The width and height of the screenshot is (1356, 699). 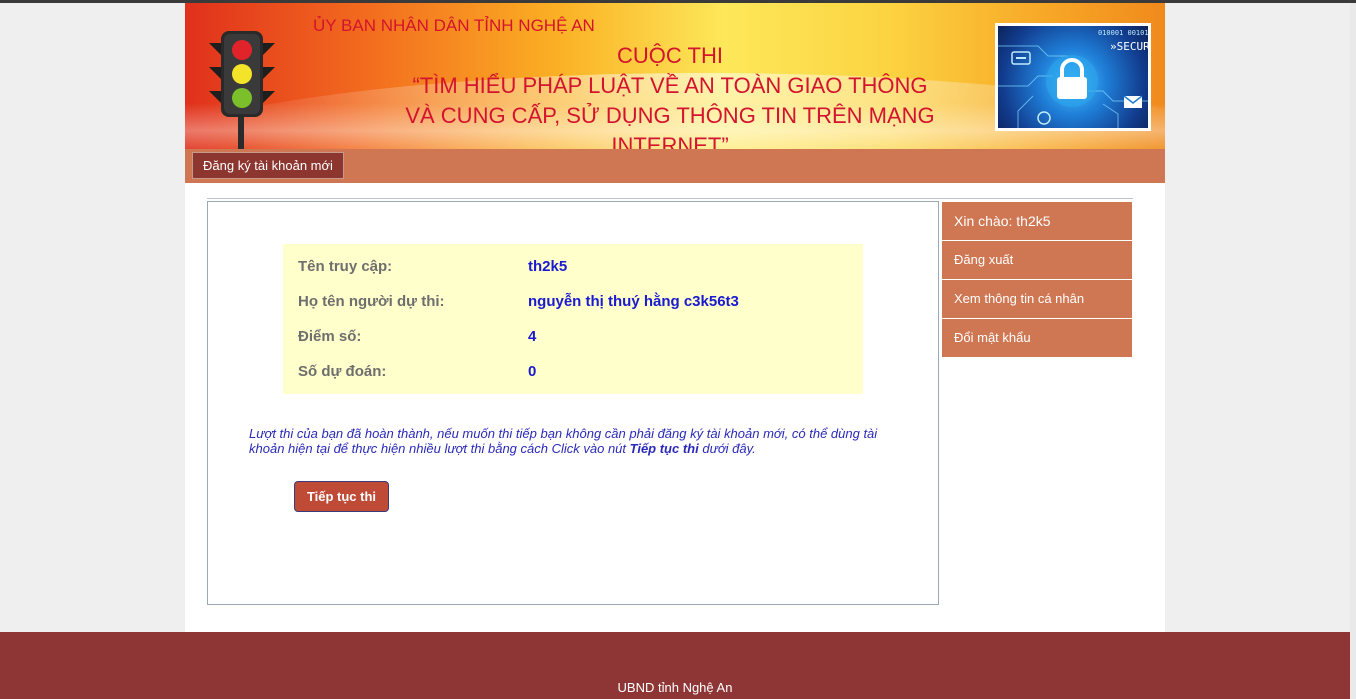 I want to click on info-value: 0, so click(x=532, y=371).